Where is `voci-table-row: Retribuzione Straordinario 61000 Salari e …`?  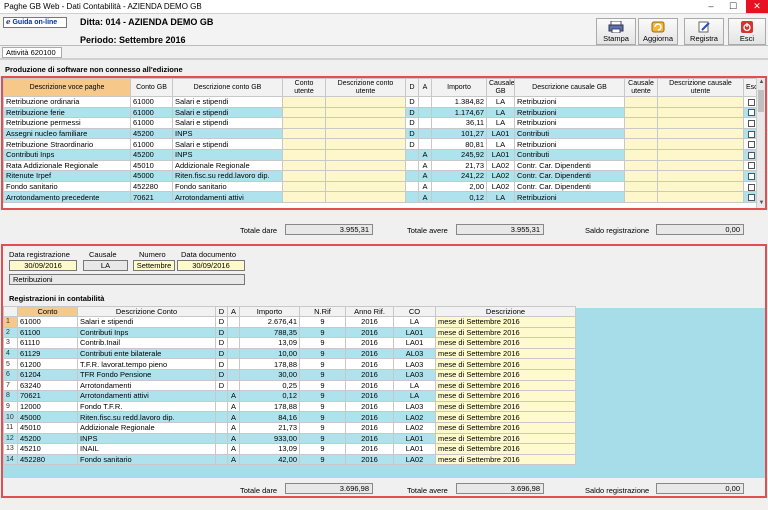 voci-table-row: Retribuzione Straordinario 61000 Salari e … is located at coordinates (381, 144).